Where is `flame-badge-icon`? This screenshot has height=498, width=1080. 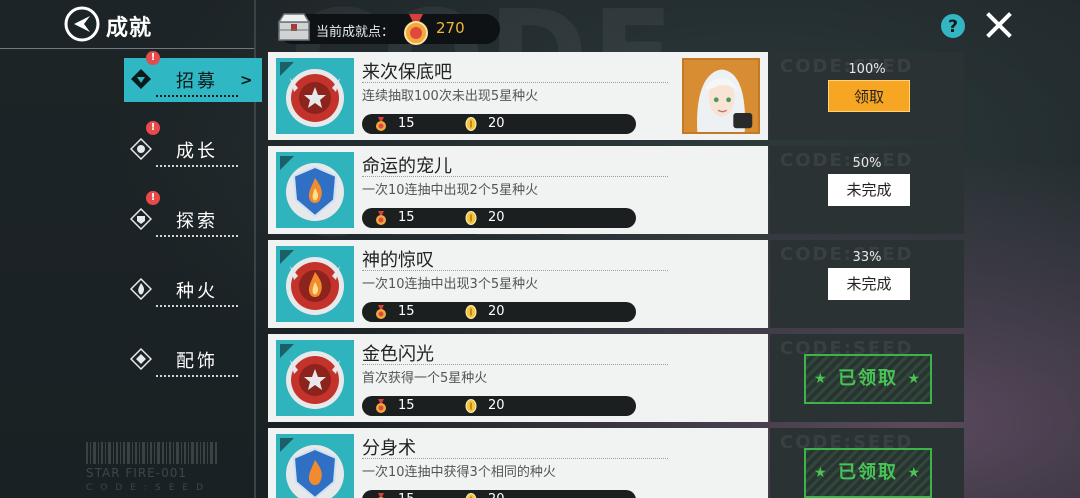
flame-badge-icon is located at coordinates (312, 282).